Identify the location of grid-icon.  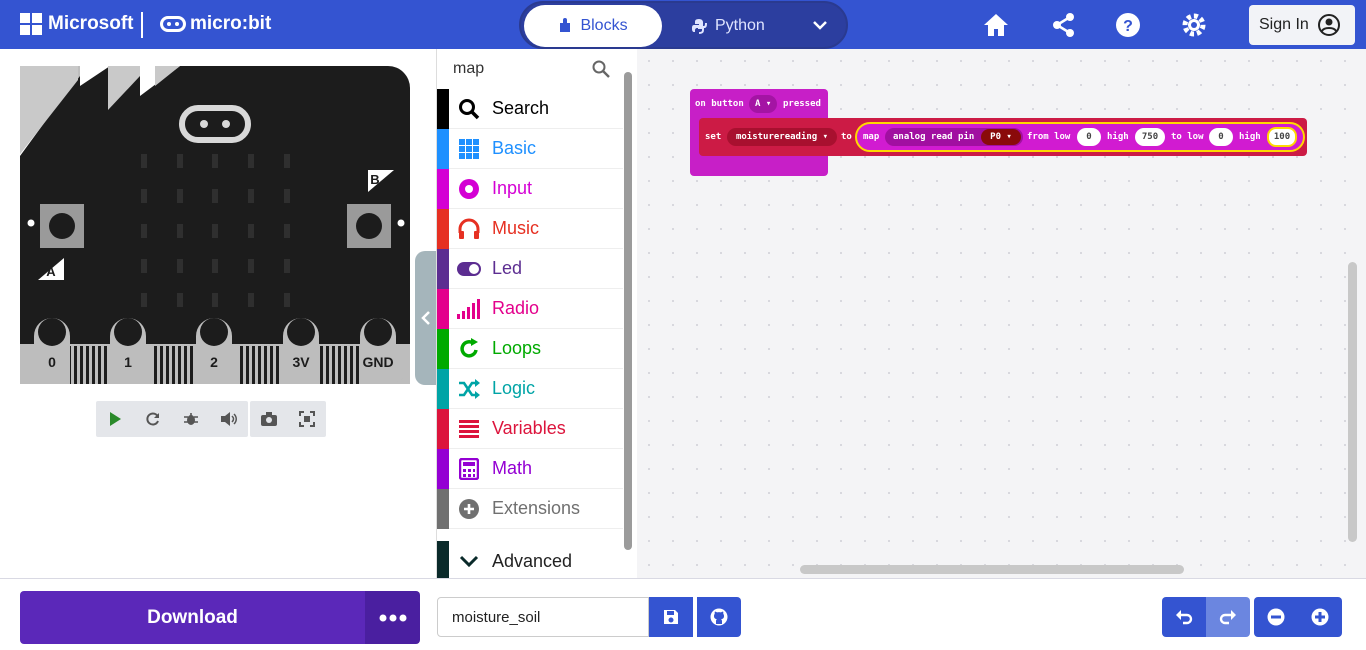
(469, 148).